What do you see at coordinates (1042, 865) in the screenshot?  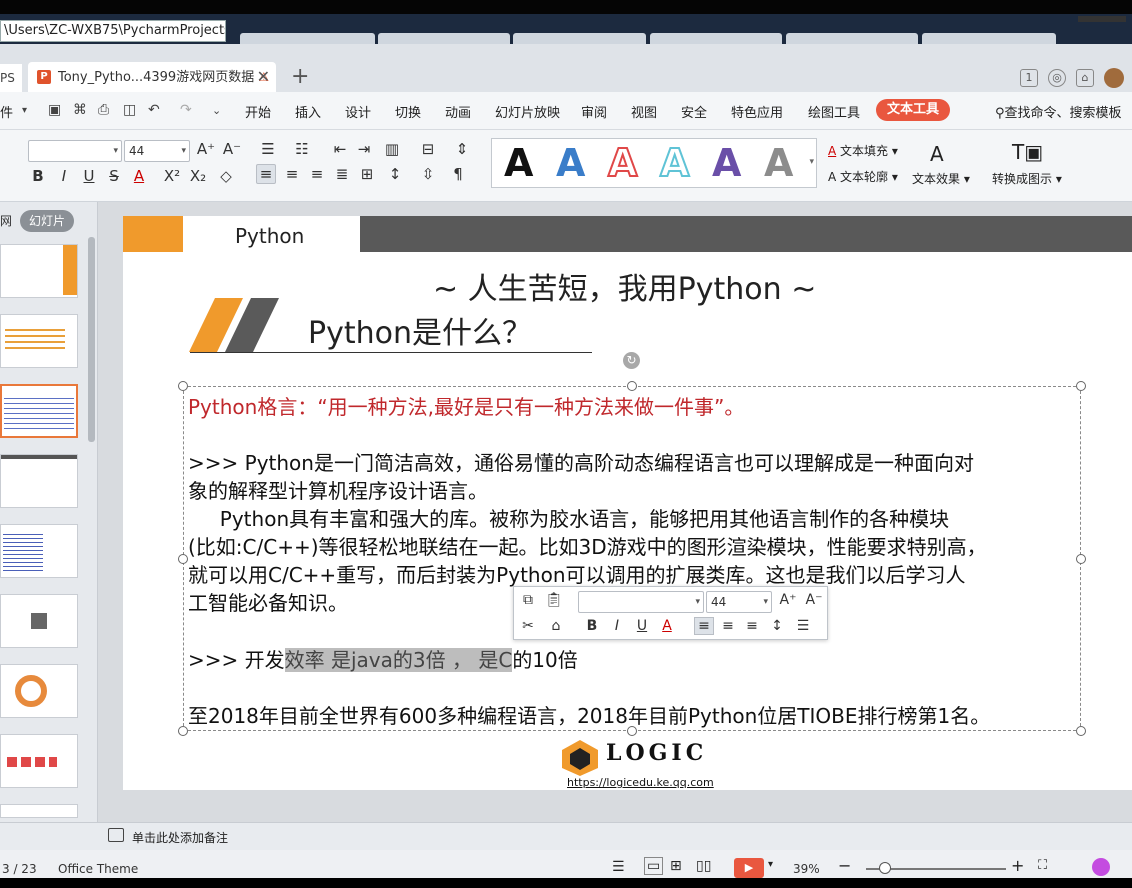 I see `fit-window-icon: ⛶` at bounding box center [1042, 865].